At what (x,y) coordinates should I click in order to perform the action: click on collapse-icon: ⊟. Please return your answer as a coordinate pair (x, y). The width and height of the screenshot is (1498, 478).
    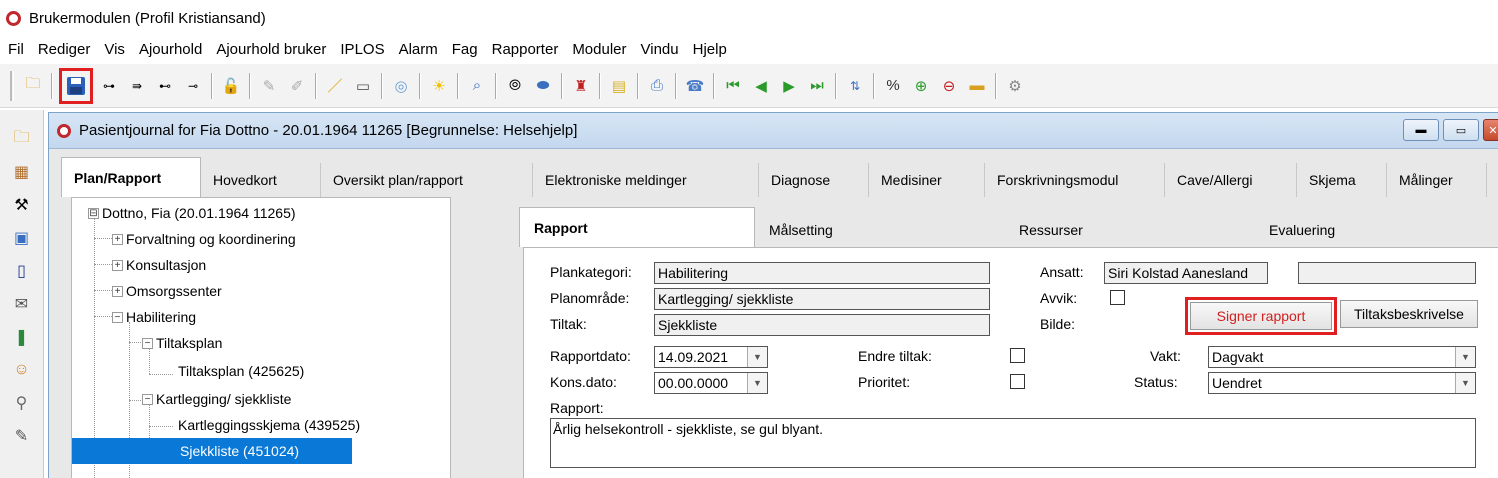
    Looking at the image, I should click on (93, 213).